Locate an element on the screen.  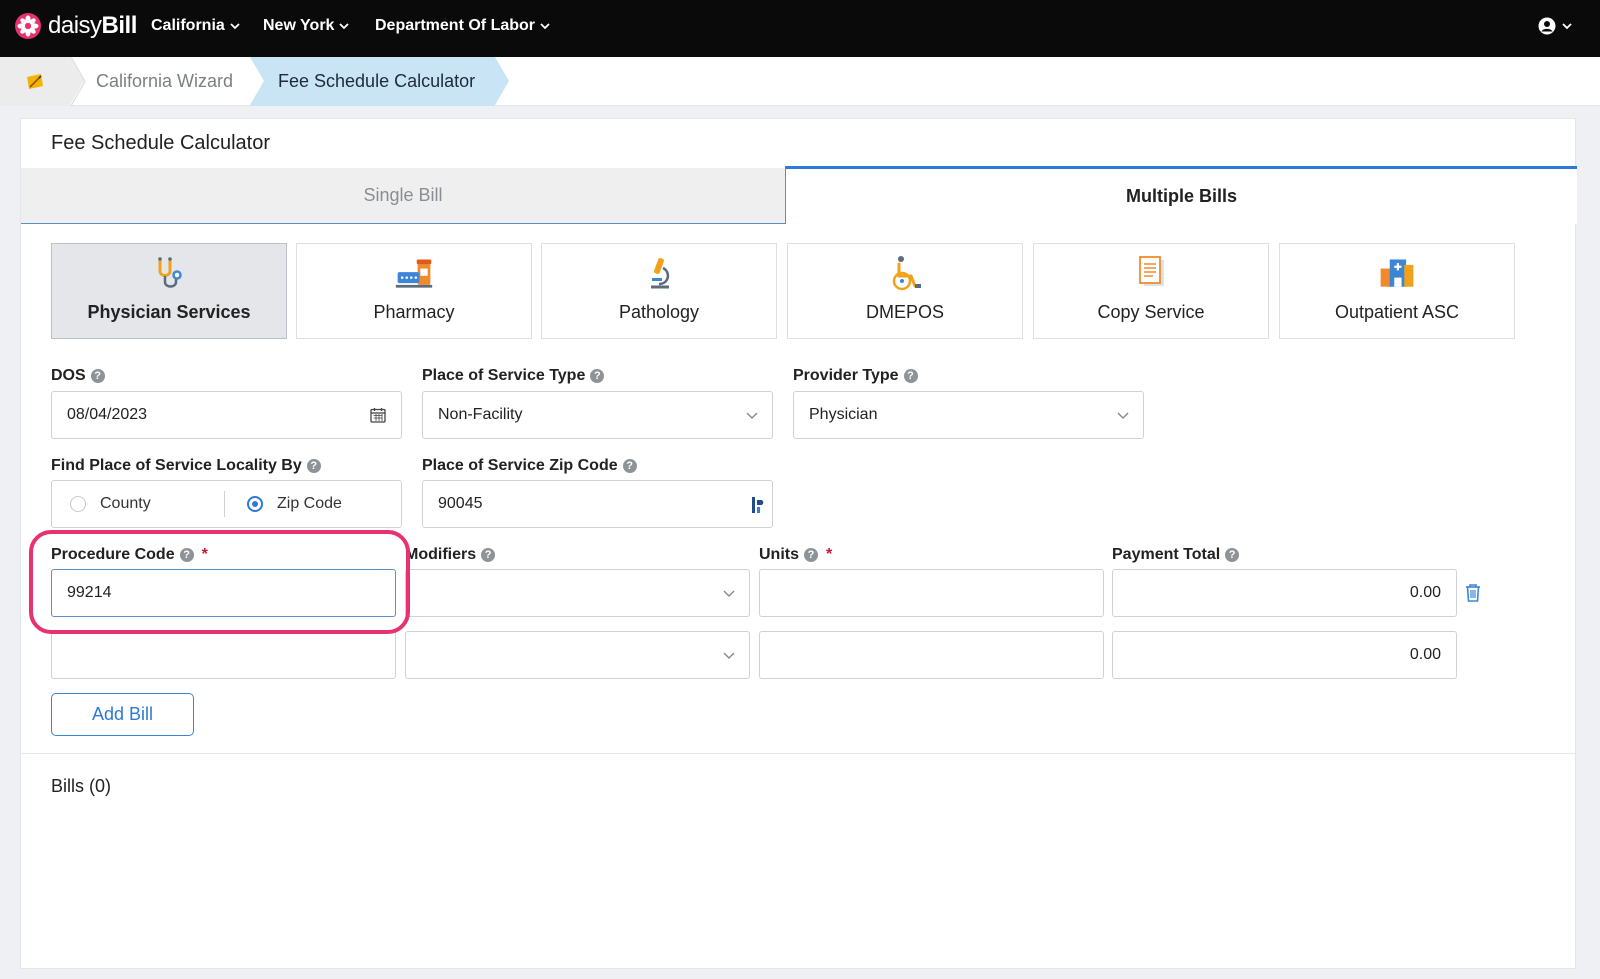
microscope-icon is located at coordinates (660, 273).